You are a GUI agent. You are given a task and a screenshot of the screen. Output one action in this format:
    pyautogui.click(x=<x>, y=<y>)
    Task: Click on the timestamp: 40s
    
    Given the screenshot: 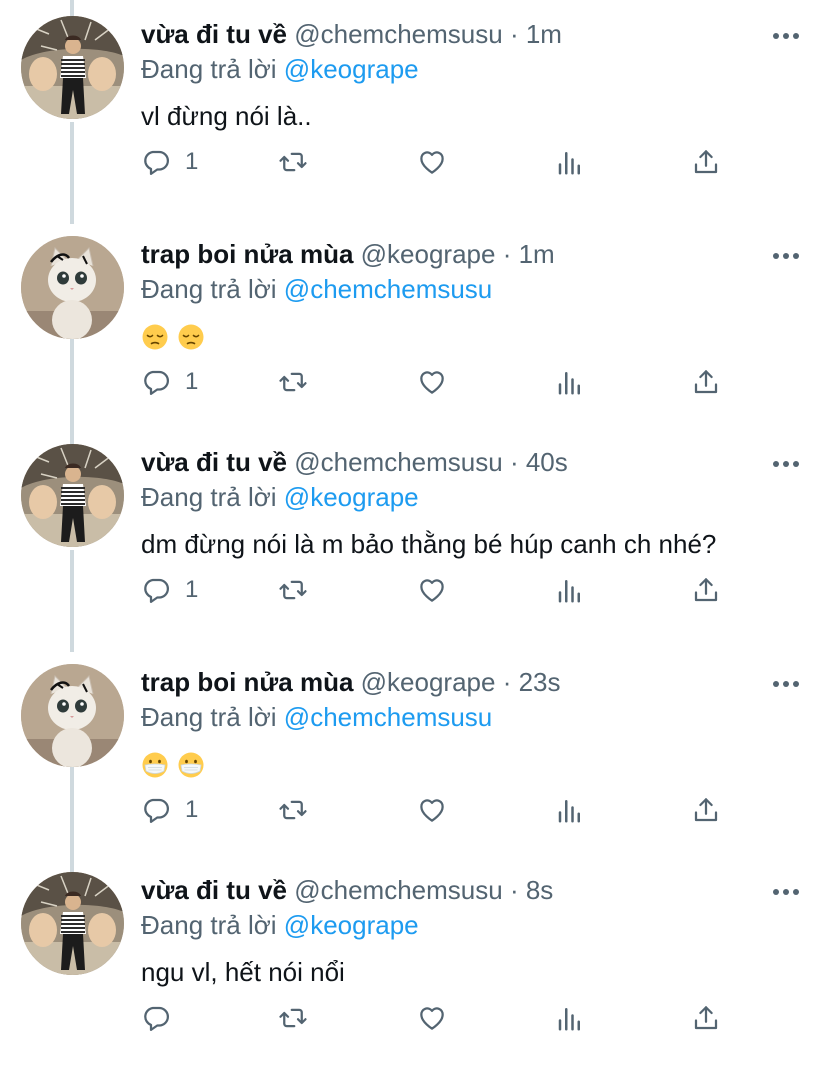 What is the action you would take?
    pyautogui.click(x=547, y=462)
    